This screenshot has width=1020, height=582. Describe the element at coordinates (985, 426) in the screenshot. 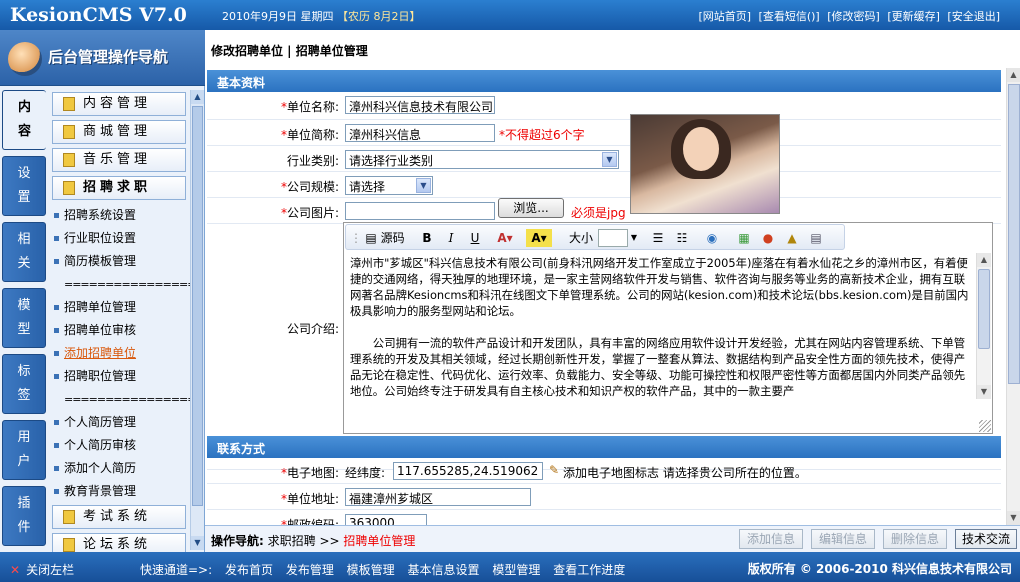

I see `resize-grip-icon` at that location.